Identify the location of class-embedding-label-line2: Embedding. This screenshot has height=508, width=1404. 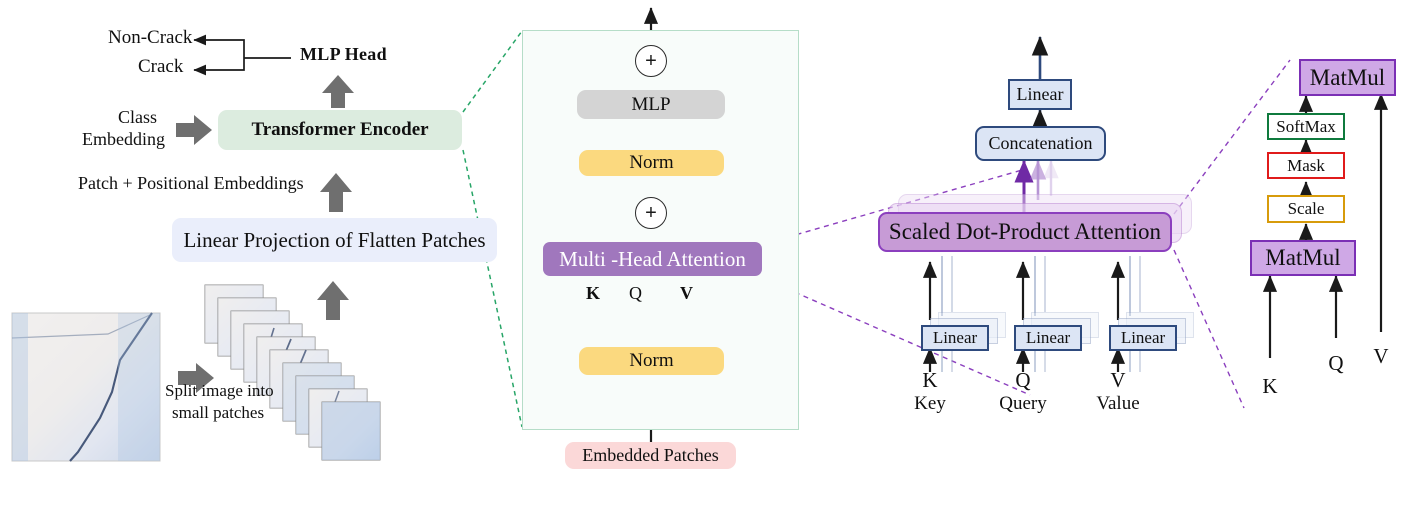
(123, 139).